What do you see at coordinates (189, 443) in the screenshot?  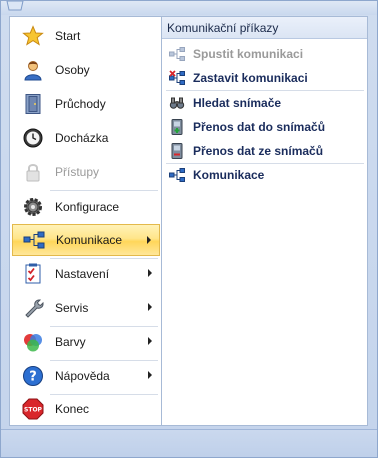 I see `window-bottom-strip` at bounding box center [189, 443].